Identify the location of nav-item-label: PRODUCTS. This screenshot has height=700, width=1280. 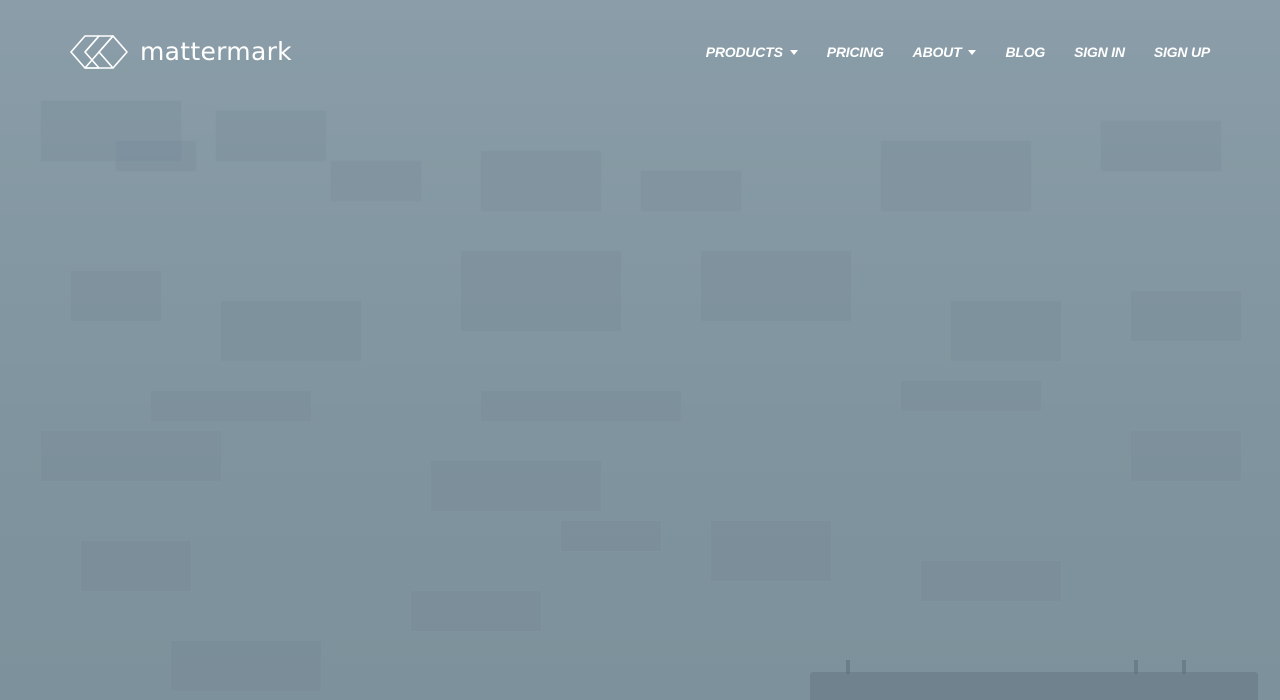
(744, 52).